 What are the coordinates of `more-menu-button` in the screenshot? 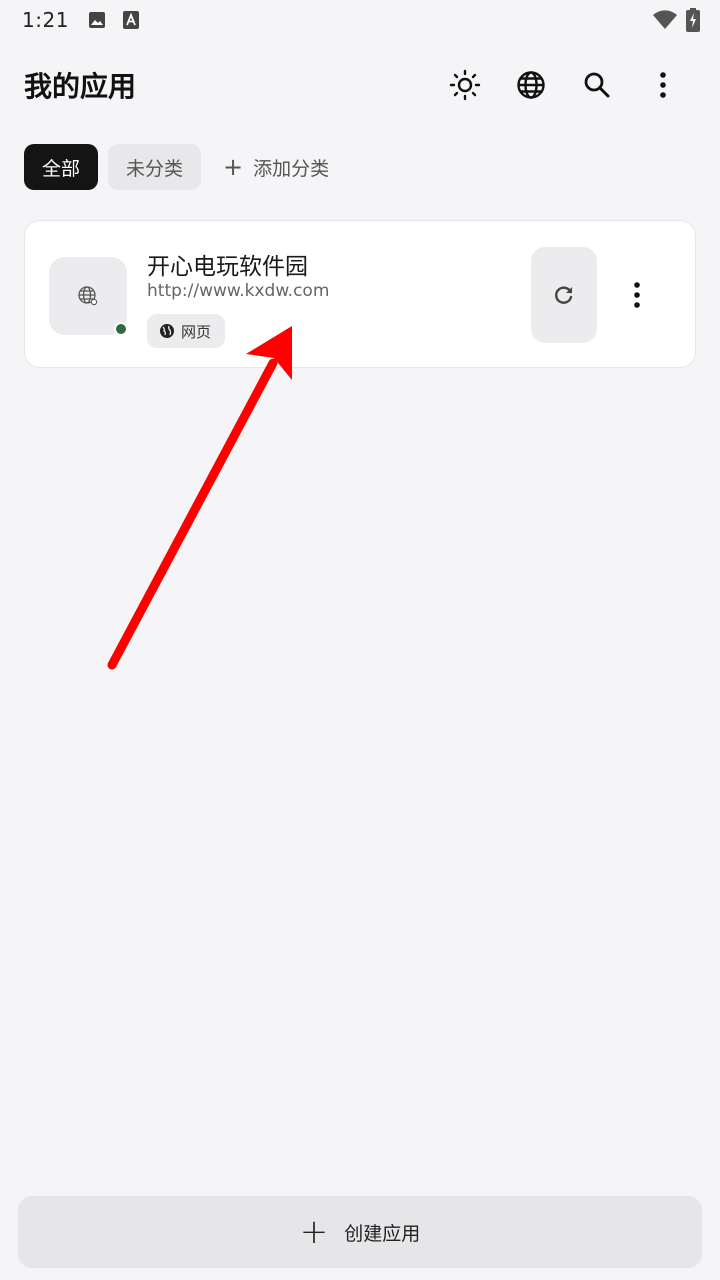 It's located at (663, 85).